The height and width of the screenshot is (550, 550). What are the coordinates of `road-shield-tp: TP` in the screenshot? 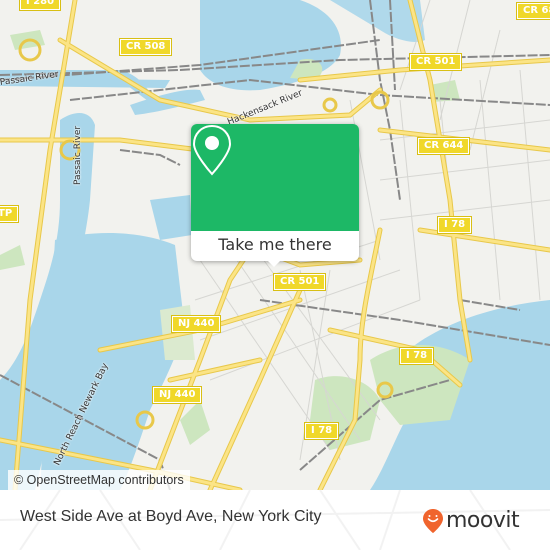 It's located at (10, 214).